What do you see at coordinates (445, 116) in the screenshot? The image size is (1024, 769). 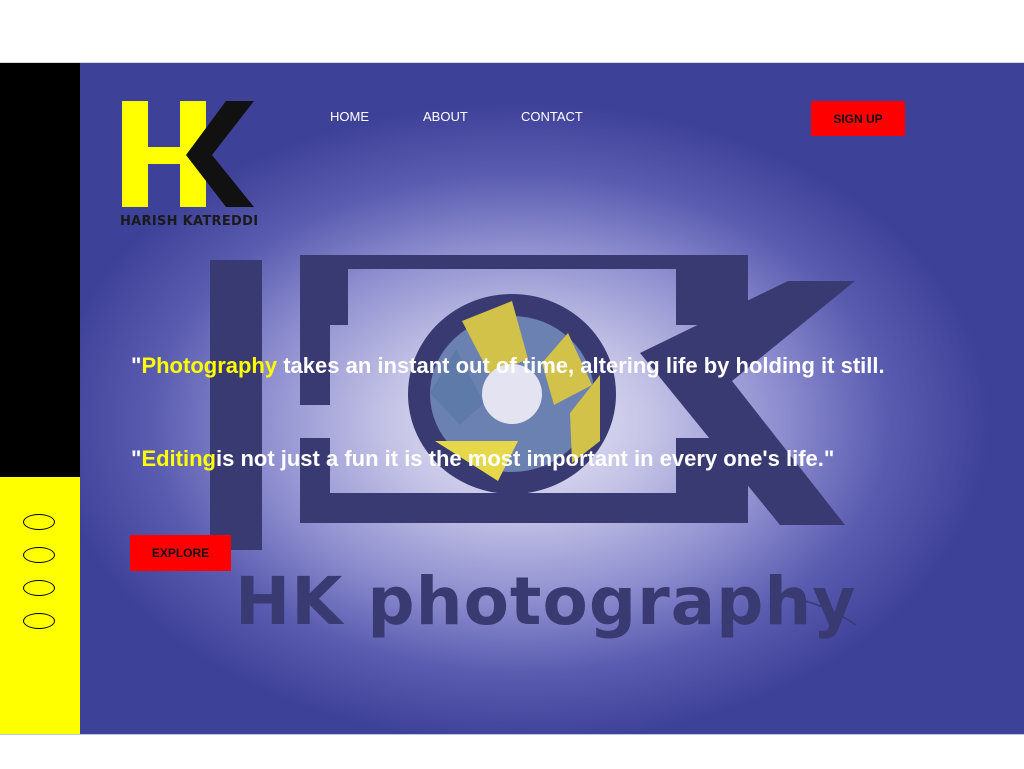 I see `nav-about-link: ABOUT` at bounding box center [445, 116].